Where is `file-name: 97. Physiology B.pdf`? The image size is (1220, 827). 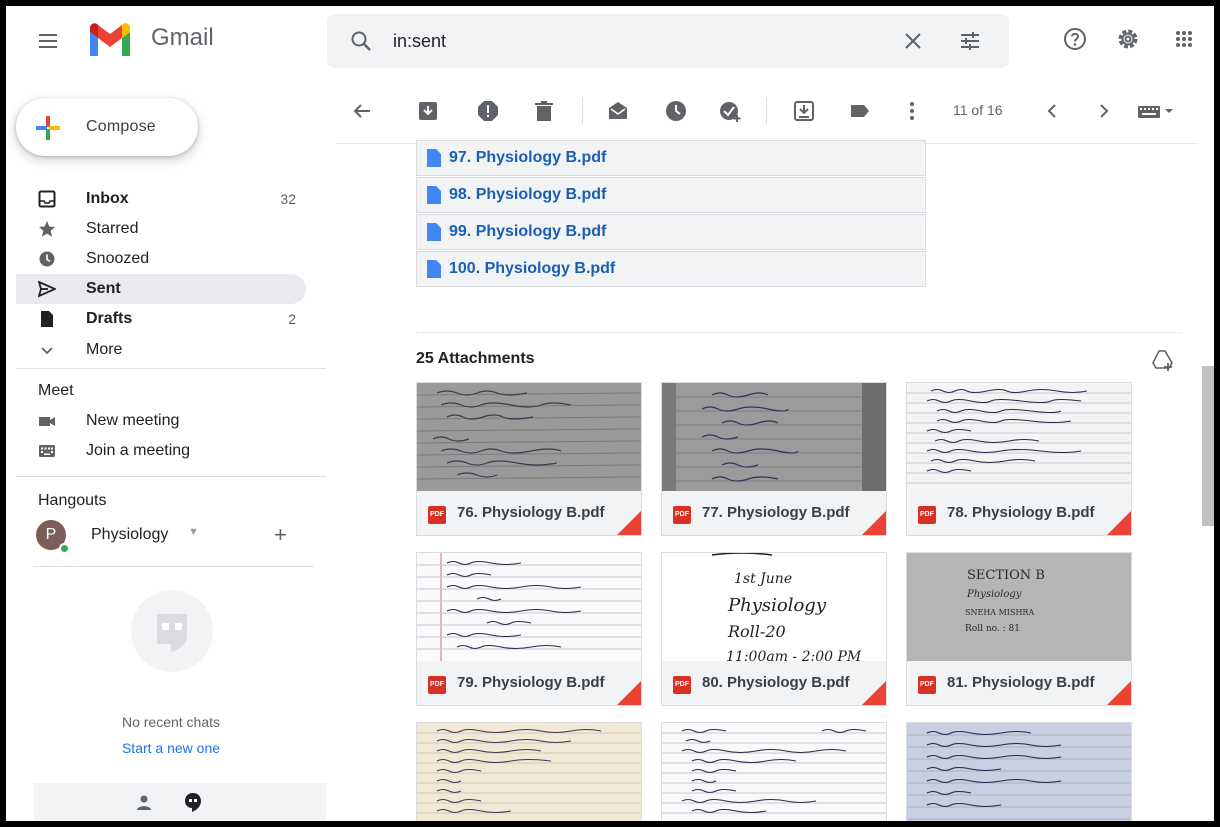 file-name: 97. Physiology B.pdf is located at coordinates (528, 157).